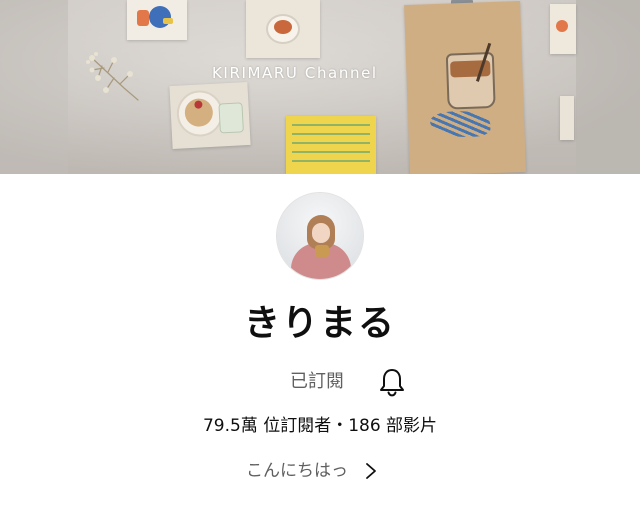 The image size is (640, 507). Describe the element at coordinates (319, 323) in the screenshot. I see `channel-name: きりまる` at that location.